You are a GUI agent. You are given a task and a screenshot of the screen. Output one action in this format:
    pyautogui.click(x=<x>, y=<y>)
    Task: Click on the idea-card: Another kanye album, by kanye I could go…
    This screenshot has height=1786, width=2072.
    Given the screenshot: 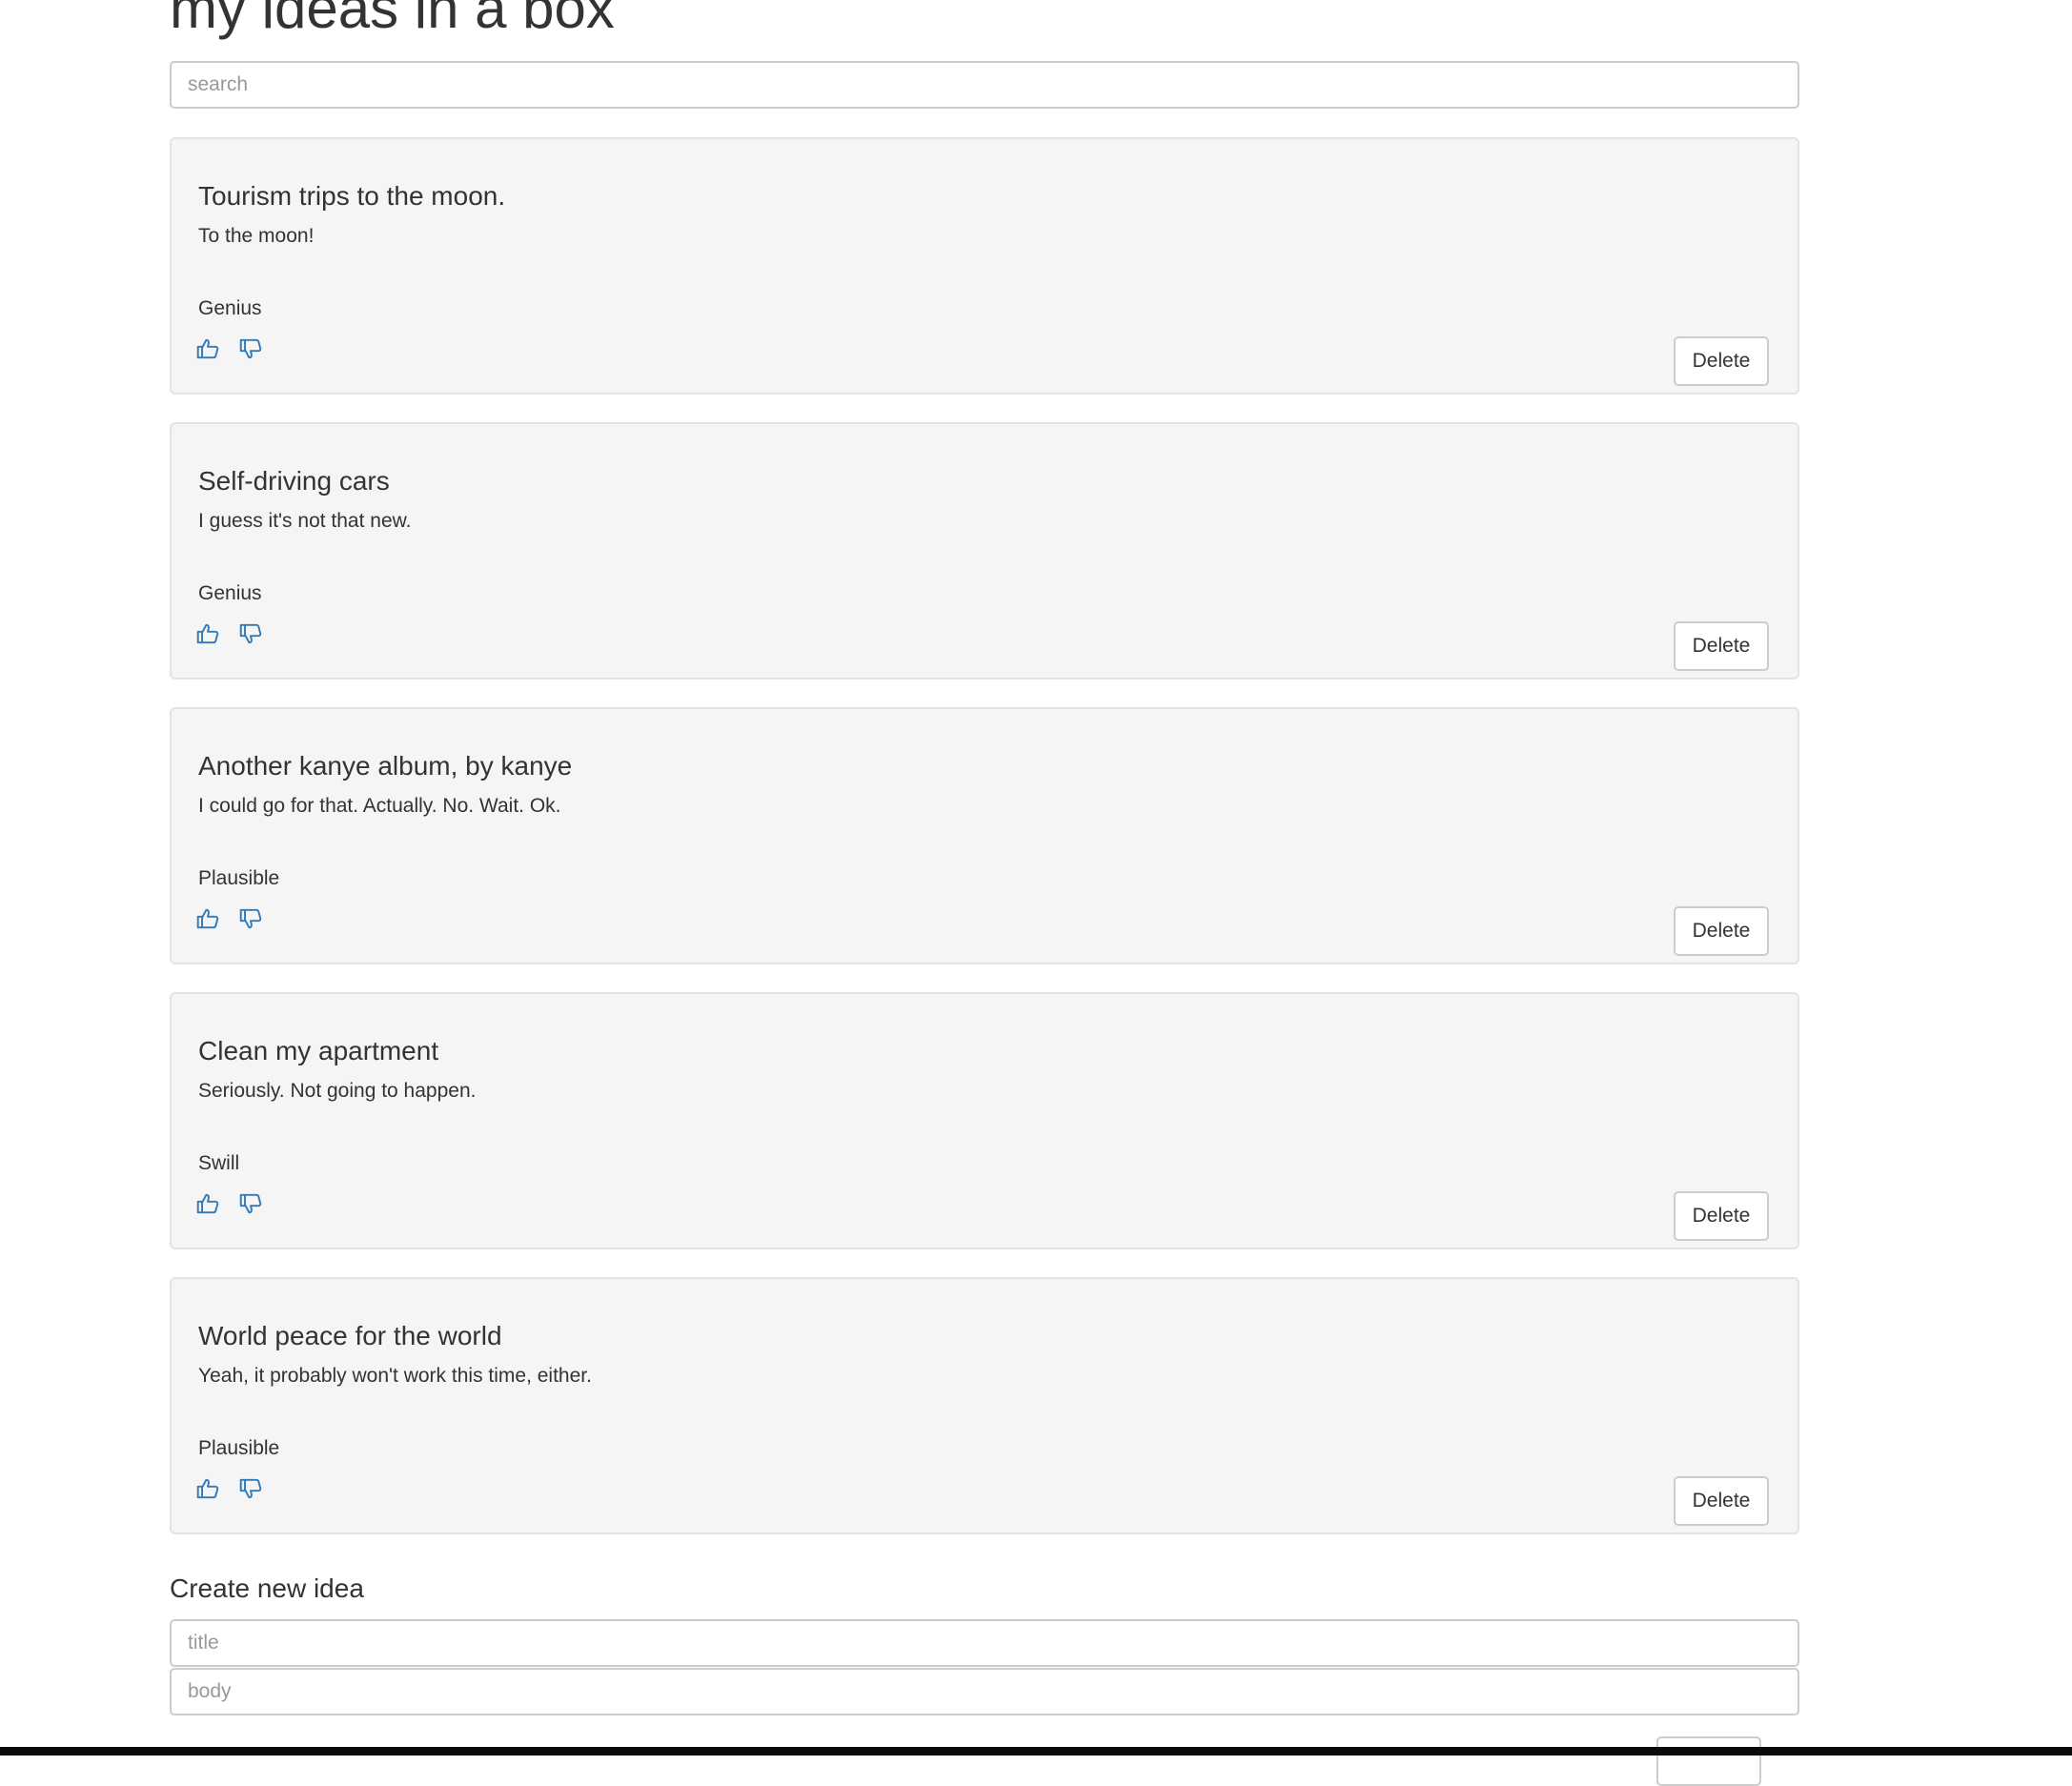 What is the action you would take?
    pyautogui.click(x=985, y=835)
    